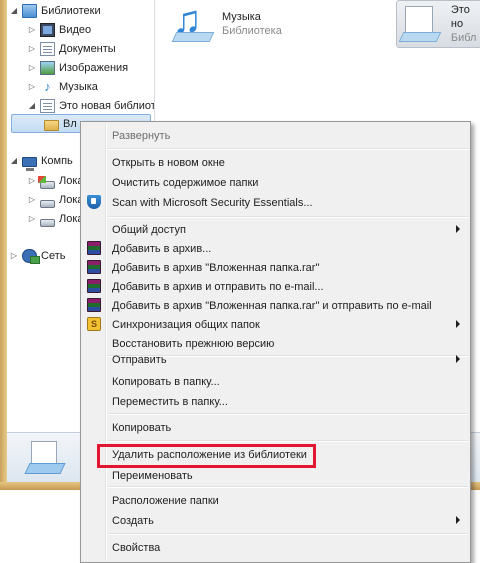  What do you see at coordinates (206, 456) in the screenshot?
I see `highlight-annotation-box` at bounding box center [206, 456].